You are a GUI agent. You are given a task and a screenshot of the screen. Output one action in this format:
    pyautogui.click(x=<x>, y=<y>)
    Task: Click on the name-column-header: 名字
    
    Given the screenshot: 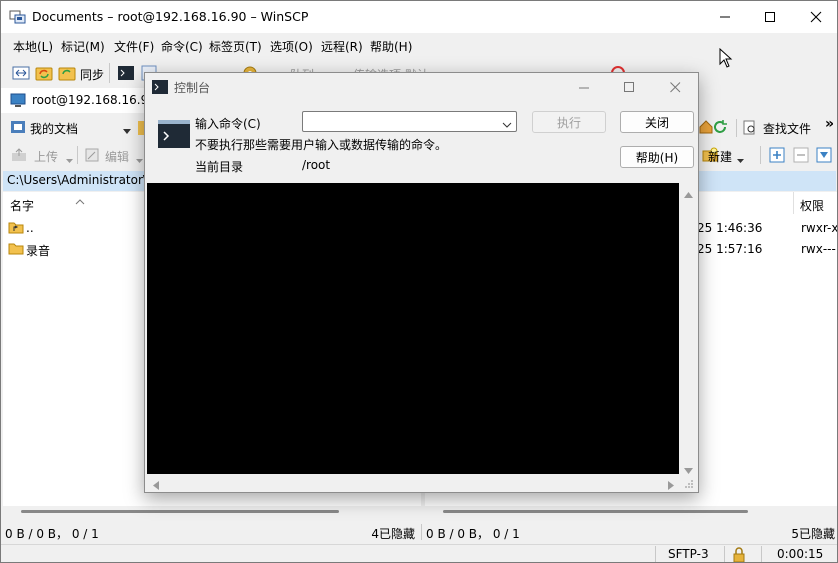 What is the action you would take?
    pyautogui.click(x=22, y=205)
    